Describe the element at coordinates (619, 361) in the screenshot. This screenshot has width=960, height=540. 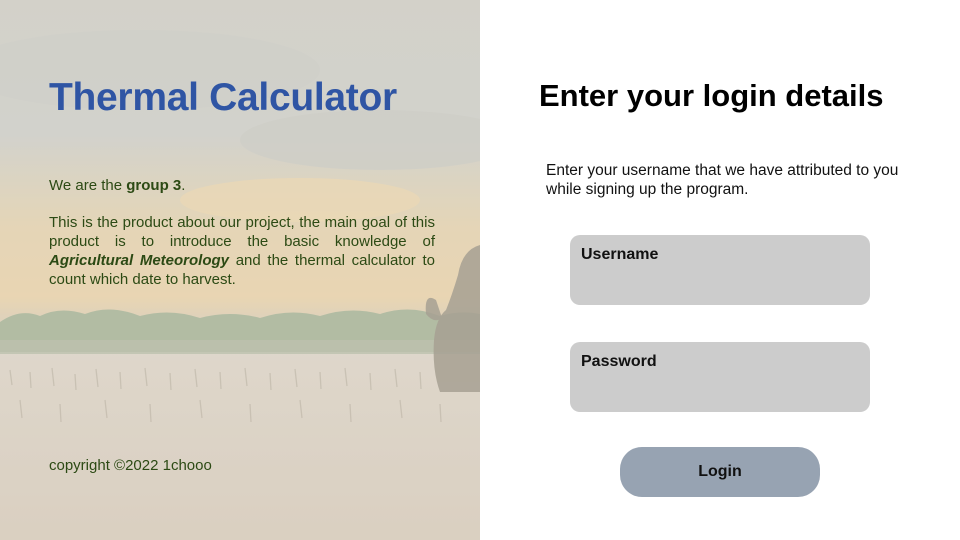
I see `password-label: Password` at that location.